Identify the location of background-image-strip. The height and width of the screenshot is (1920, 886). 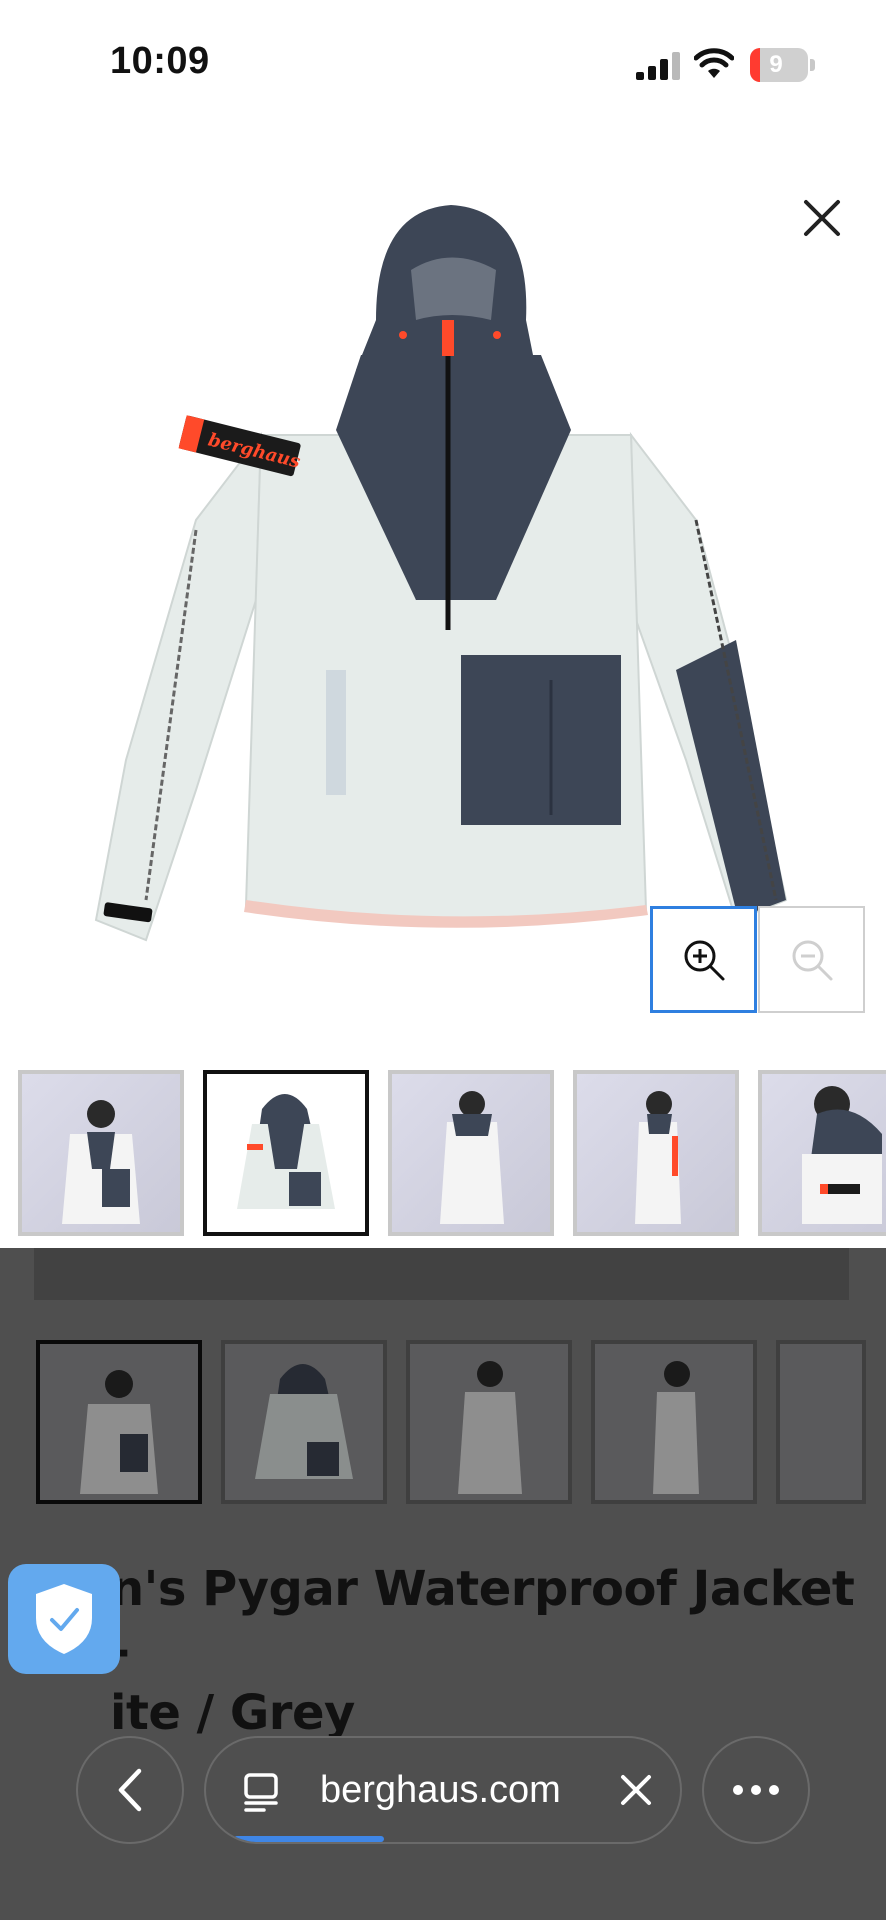
(441, 1274).